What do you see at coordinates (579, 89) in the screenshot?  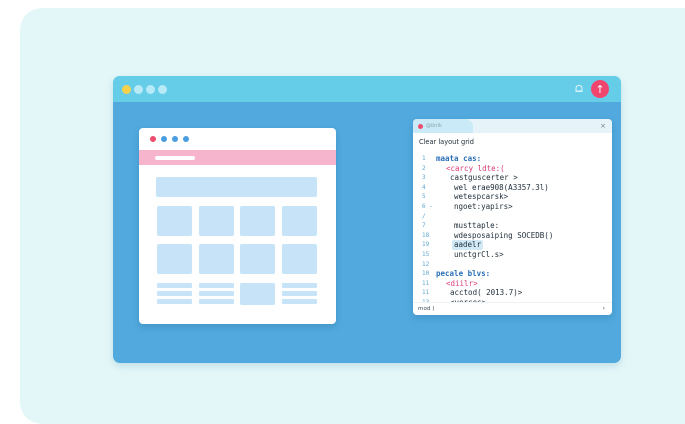 I see `bell-icon` at bounding box center [579, 89].